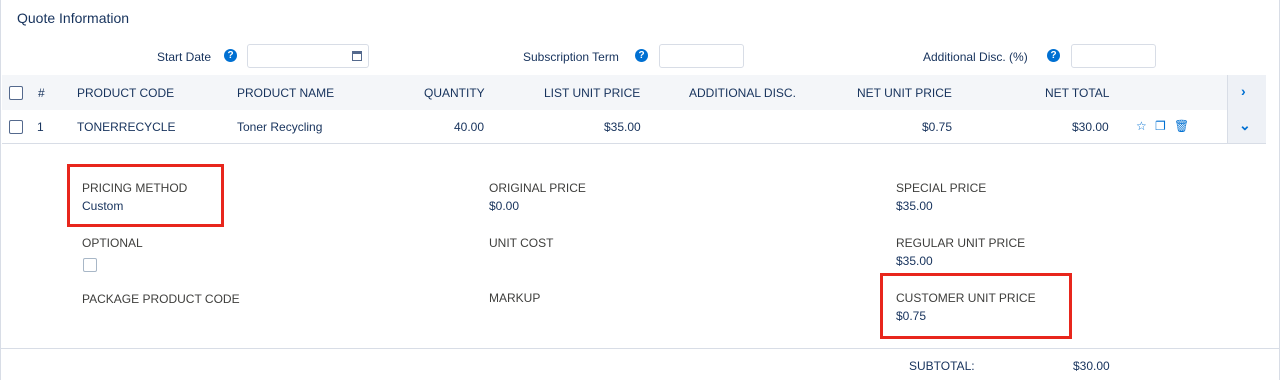  What do you see at coordinates (914, 206) in the screenshot?
I see `special-price-value: $35.00` at bounding box center [914, 206].